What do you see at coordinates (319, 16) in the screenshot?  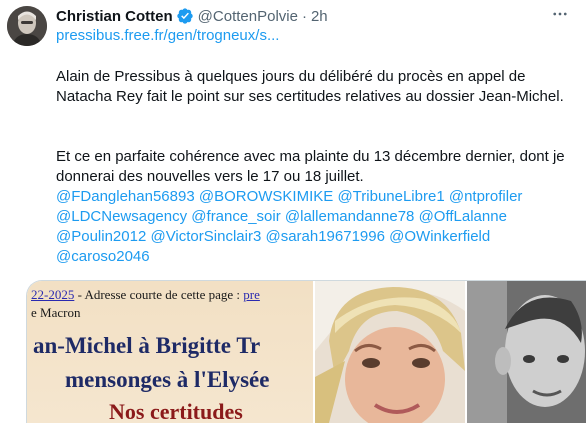 I see `timestamp: 2h` at bounding box center [319, 16].